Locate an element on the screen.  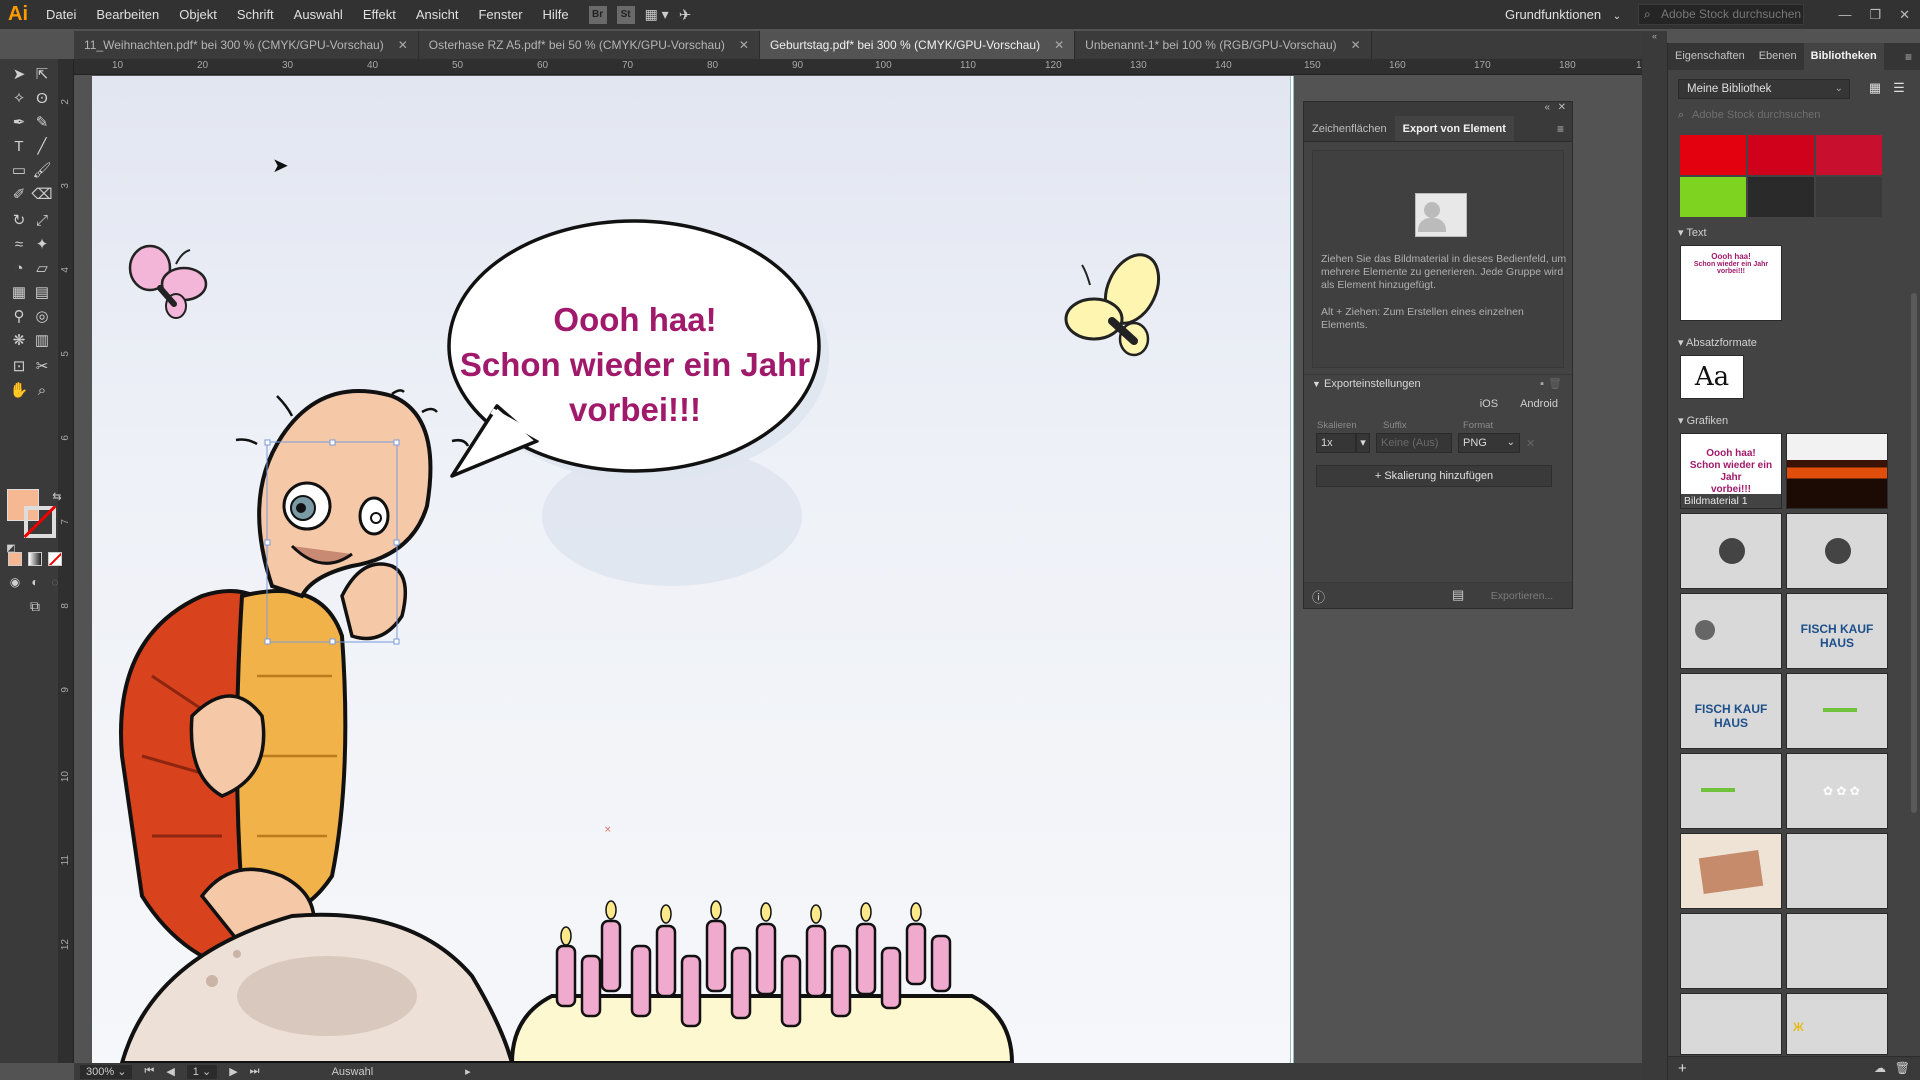
graphic-thumb-badge is located at coordinates (1837, 551).